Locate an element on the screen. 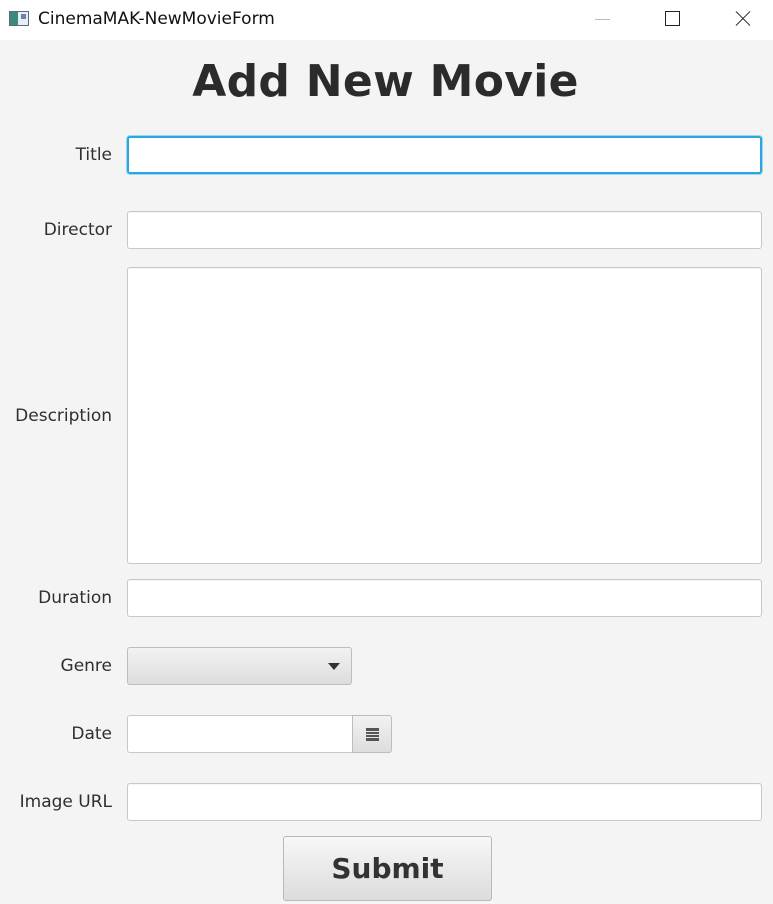  maximize-button is located at coordinates (672, 20).